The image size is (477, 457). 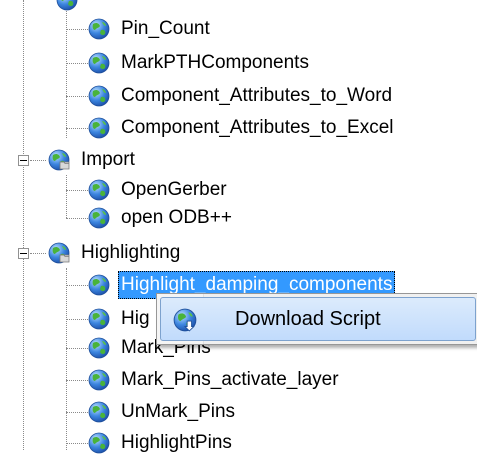 I want to click on globe-download-icon, so click(x=185, y=320).